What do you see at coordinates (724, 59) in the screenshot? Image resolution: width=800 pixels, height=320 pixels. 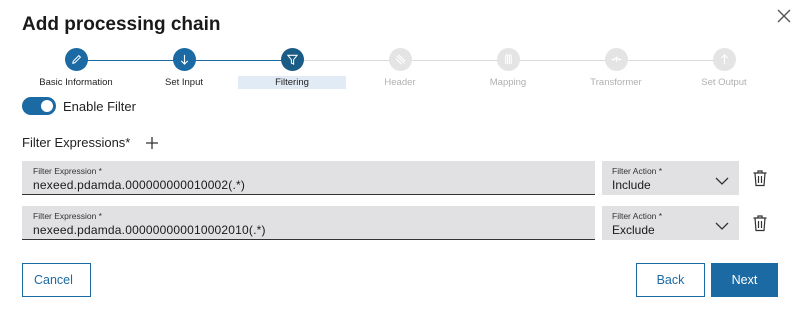 I see `arrow-up-icon` at bounding box center [724, 59].